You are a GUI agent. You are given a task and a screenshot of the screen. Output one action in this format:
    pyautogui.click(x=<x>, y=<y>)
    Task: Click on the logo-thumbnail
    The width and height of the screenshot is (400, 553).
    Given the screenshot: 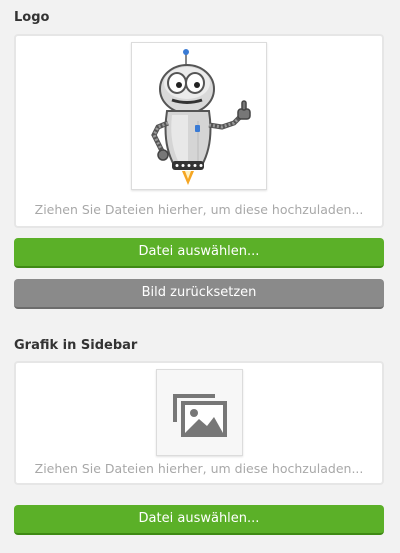 What is the action you would take?
    pyautogui.click(x=199, y=116)
    